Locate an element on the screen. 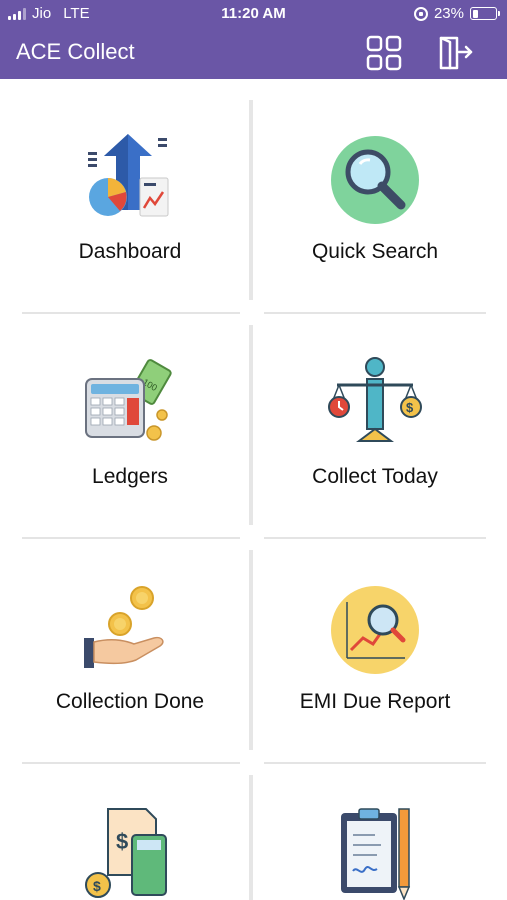 This screenshot has height=900, width=507. tile-collect-today: $ Collect Today is located at coordinates (375, 417).